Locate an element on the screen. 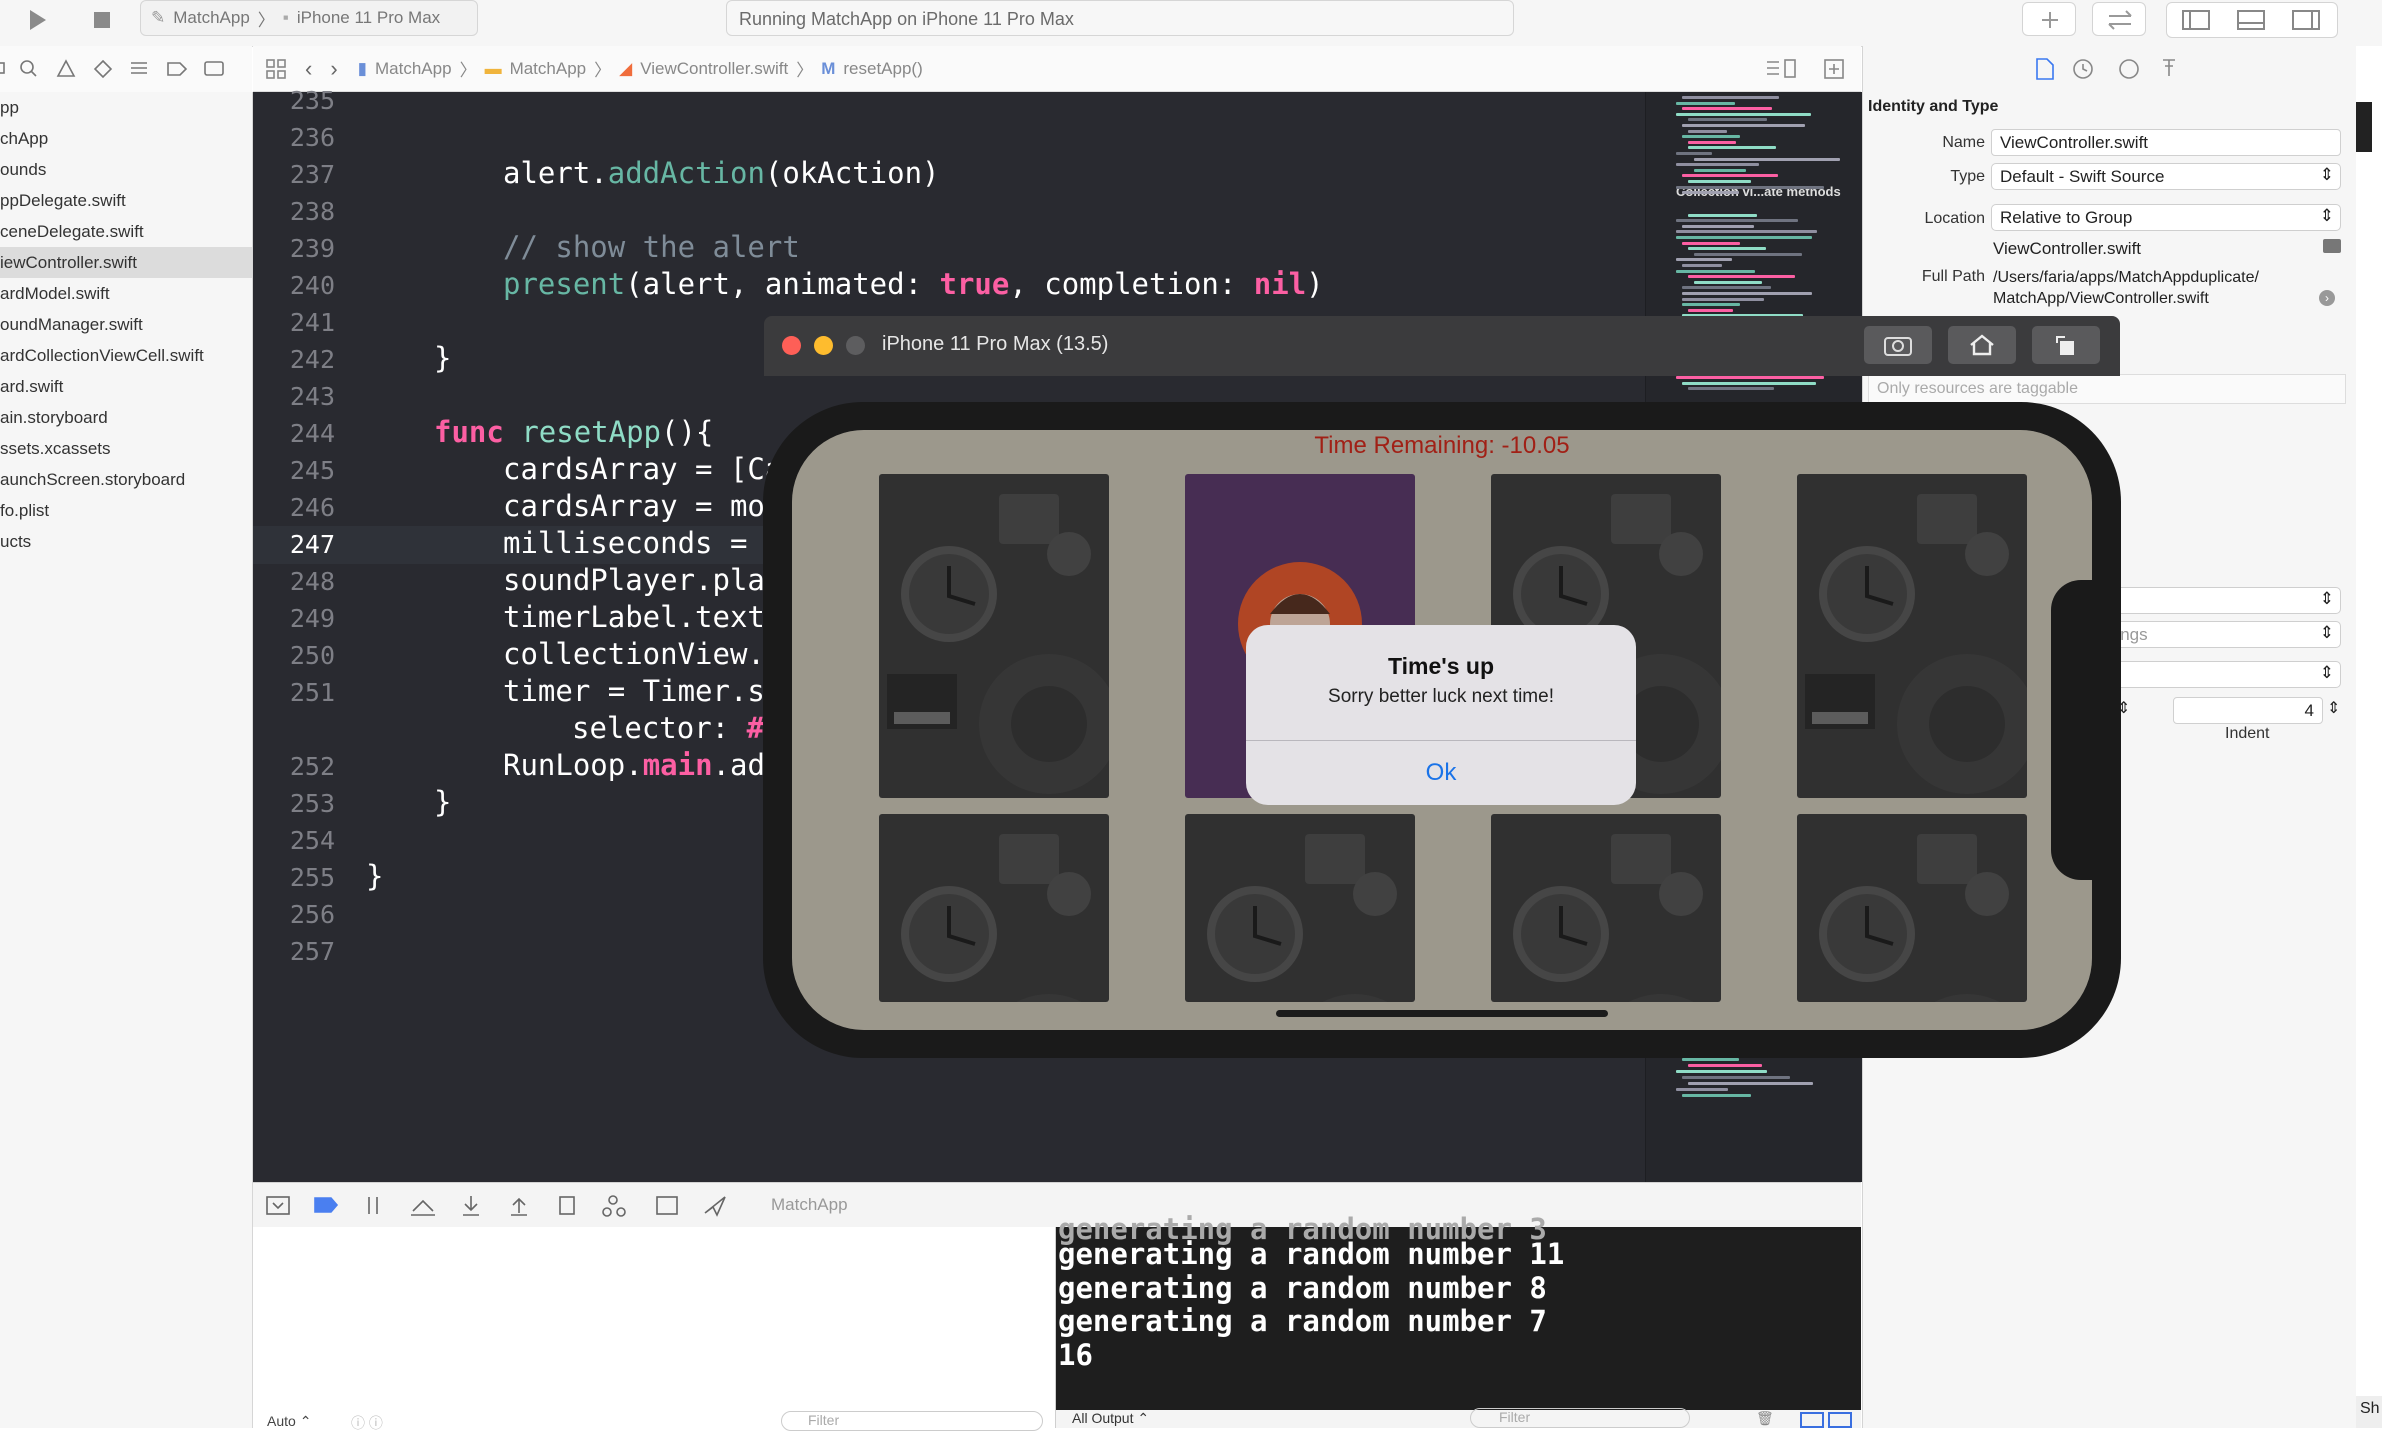 The width and height of the screenshot is (2382, 1433). warning-icon is located at coordinates (66, 68).